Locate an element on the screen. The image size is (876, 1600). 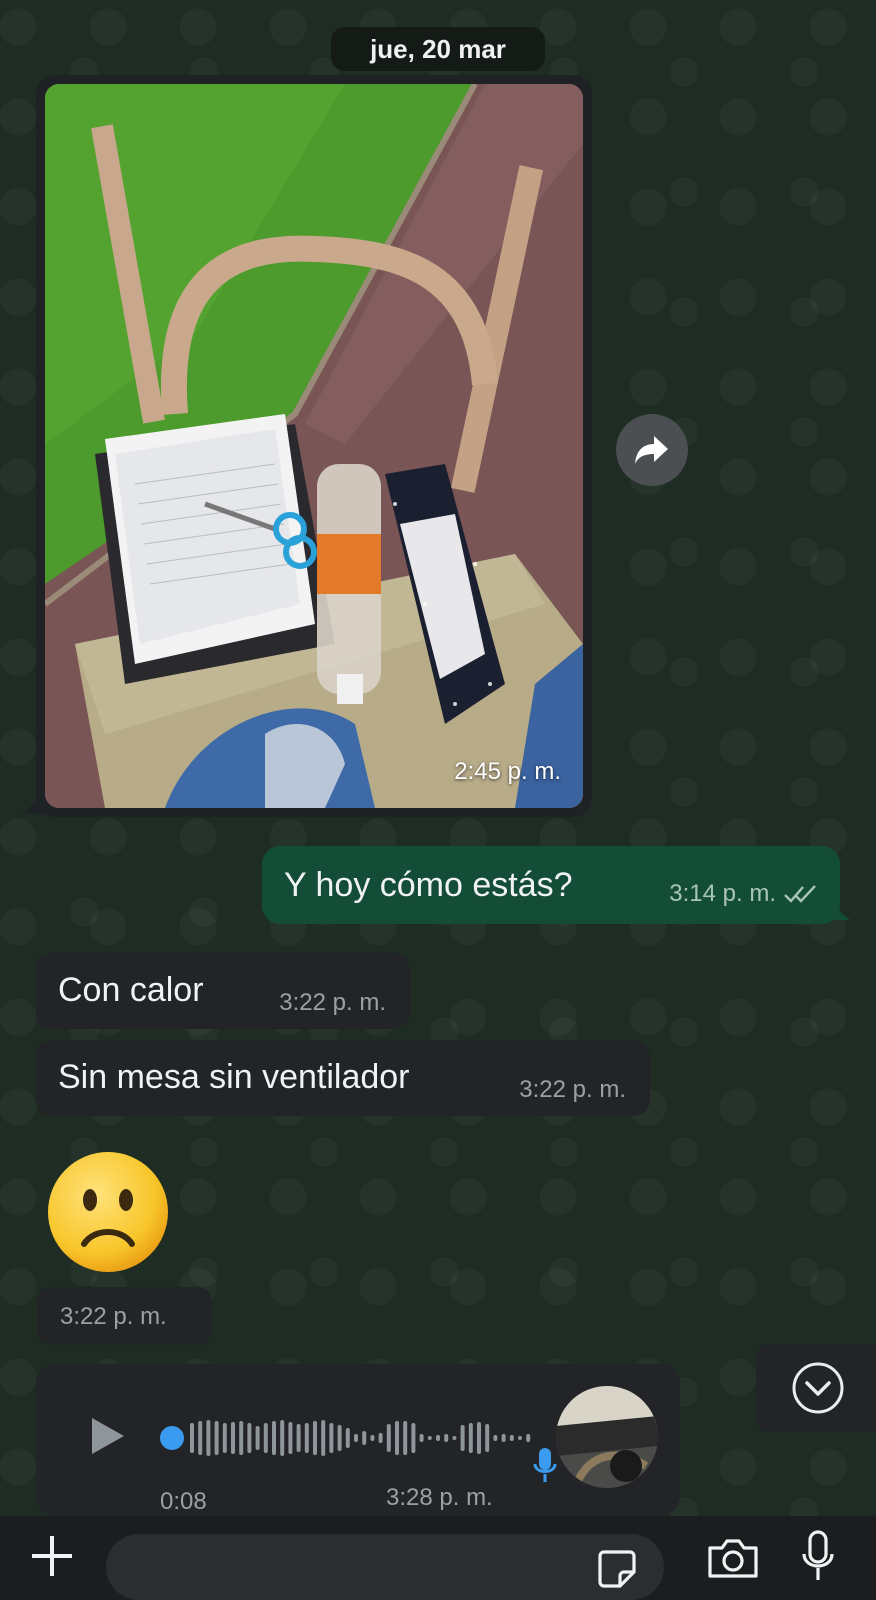
message-timestamp: 3:14 p. m. is located at coordinates (722, 893).